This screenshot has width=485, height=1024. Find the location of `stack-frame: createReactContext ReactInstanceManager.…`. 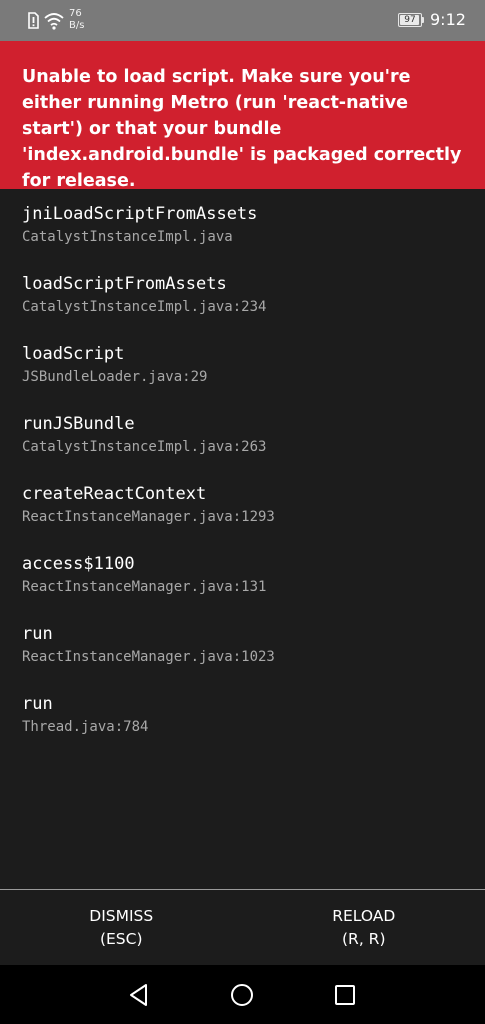

stack-frame: createReactContext ReactInstanceManager.… is located at coordinates (244, 517).